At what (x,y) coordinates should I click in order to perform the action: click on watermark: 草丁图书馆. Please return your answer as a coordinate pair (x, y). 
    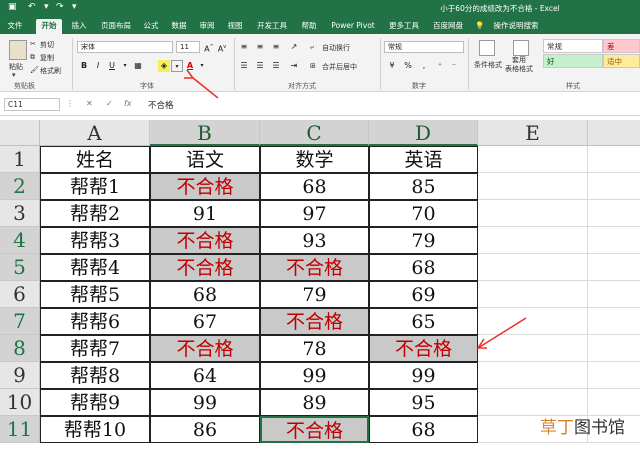
    Looking at the image, I should click on (582, 425).